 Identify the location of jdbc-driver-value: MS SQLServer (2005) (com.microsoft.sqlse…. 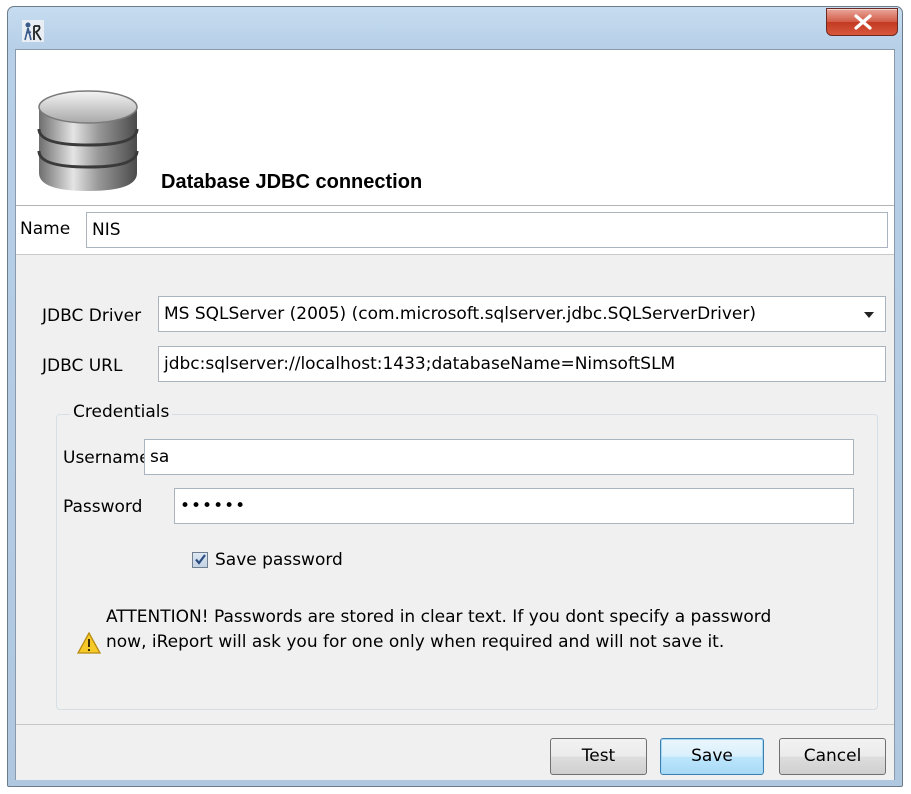
(460, 314).